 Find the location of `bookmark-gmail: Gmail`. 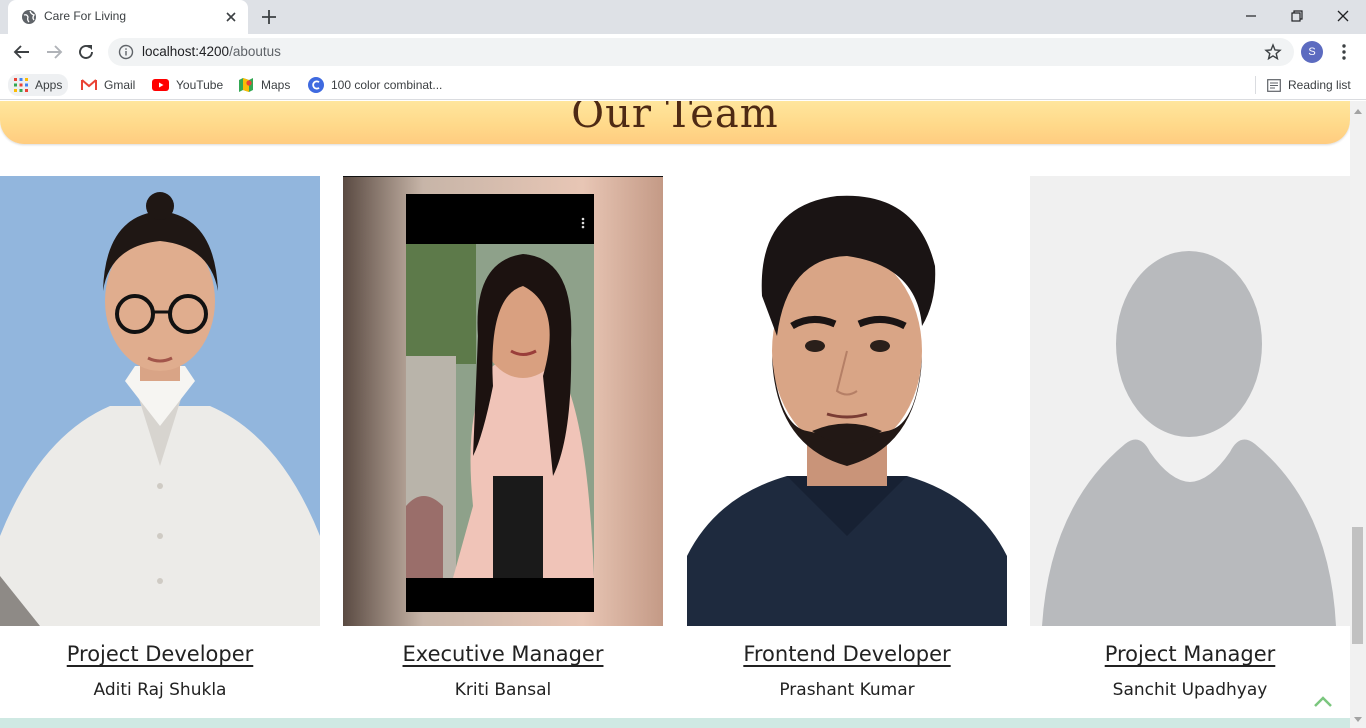

bookmark-gmail: Gmail is located at coordinates (108, 85).